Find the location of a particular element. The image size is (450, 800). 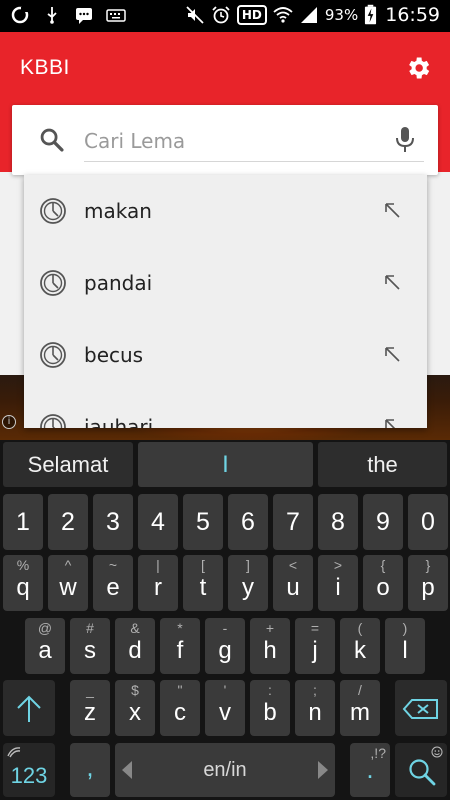

opera-icon is located at coordinates (20, 15).